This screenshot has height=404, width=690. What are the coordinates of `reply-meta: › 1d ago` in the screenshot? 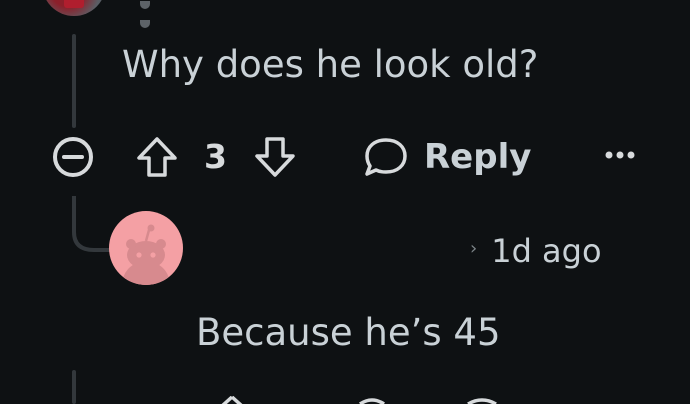 It's located at (536, 251).